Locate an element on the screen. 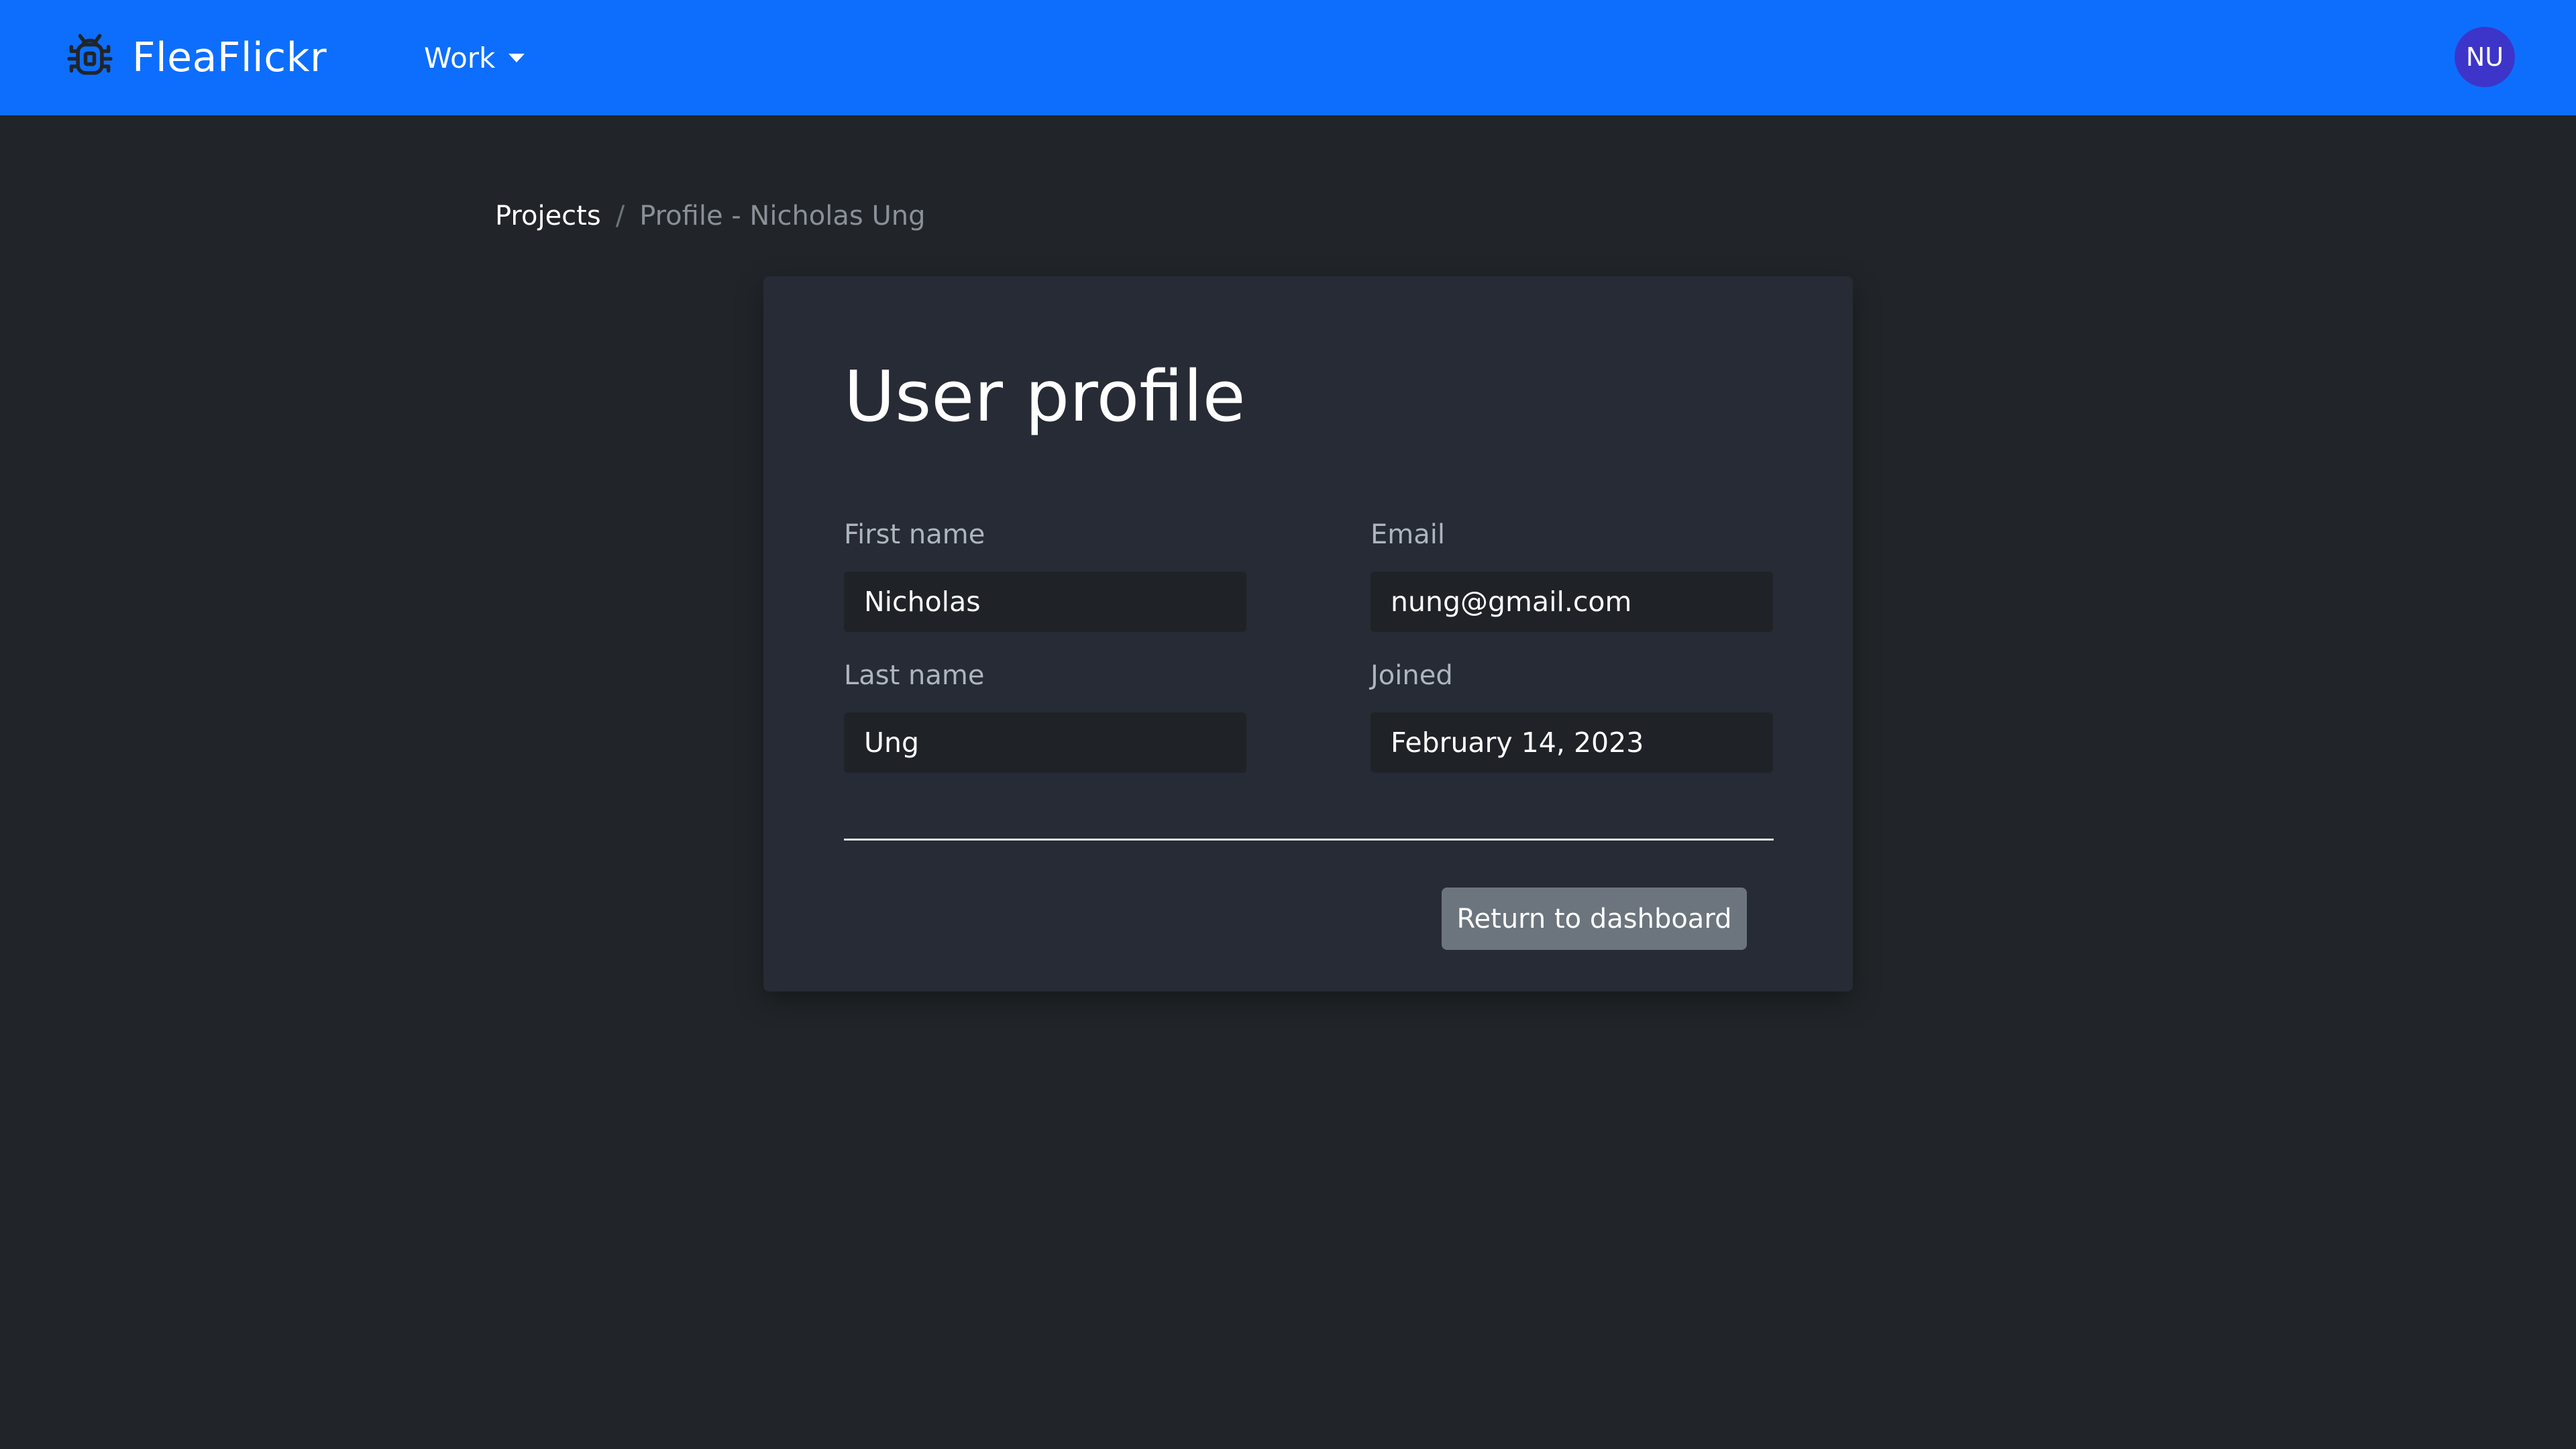  joined-field is located at coordinates (1572, 742).